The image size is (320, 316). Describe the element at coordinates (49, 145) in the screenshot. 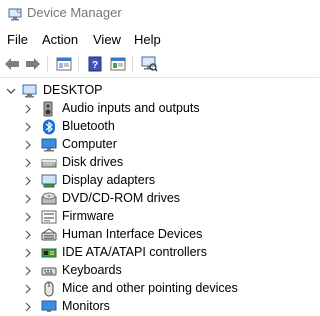

I see `computer-icon` at that location.